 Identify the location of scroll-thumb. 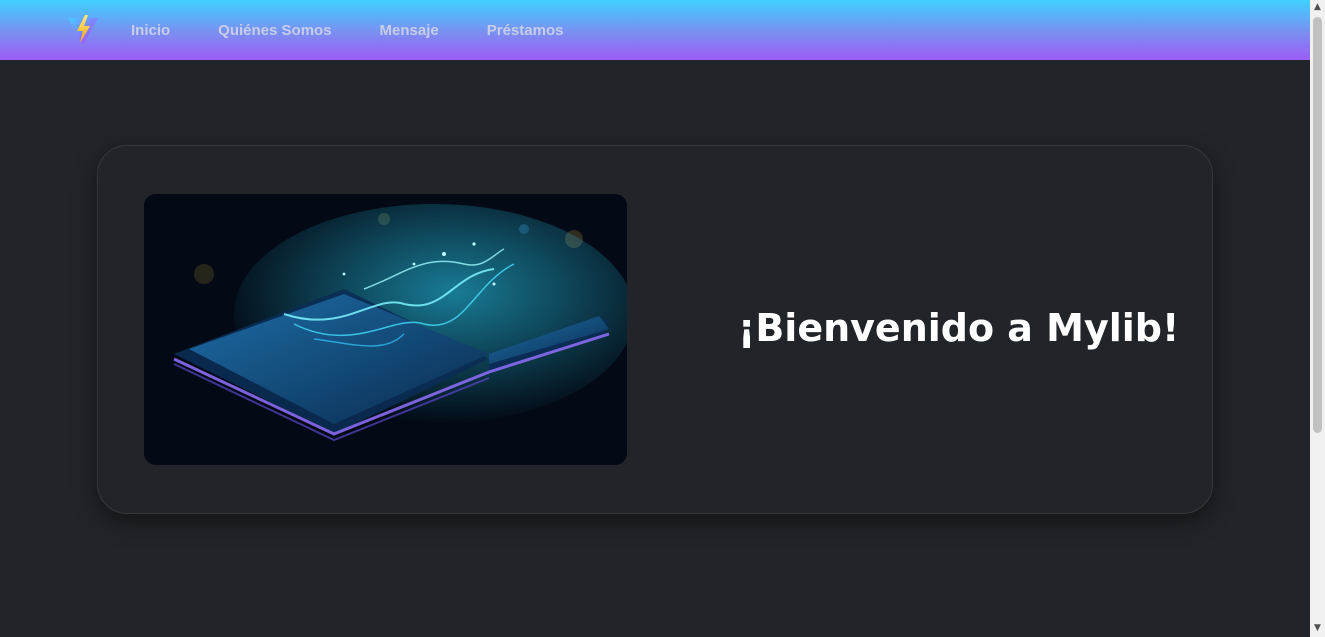
(1317, 225).